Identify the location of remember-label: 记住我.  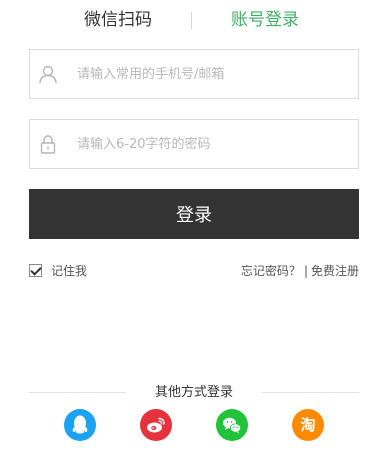
(69, 270).